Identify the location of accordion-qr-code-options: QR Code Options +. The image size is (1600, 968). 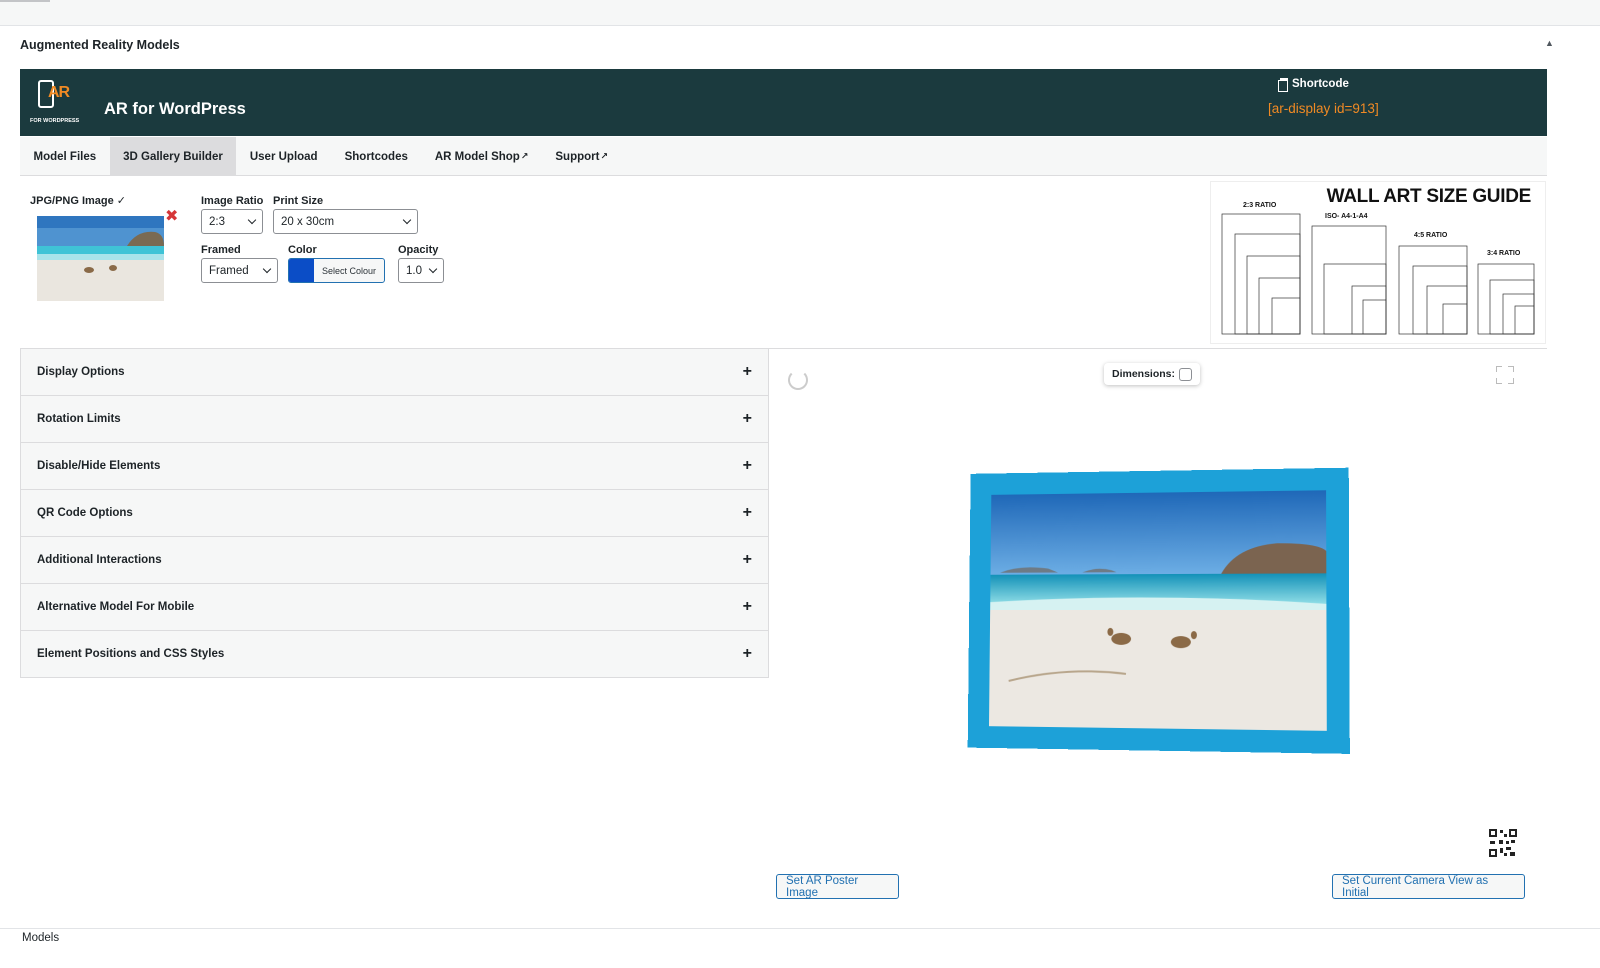
(394, 513).